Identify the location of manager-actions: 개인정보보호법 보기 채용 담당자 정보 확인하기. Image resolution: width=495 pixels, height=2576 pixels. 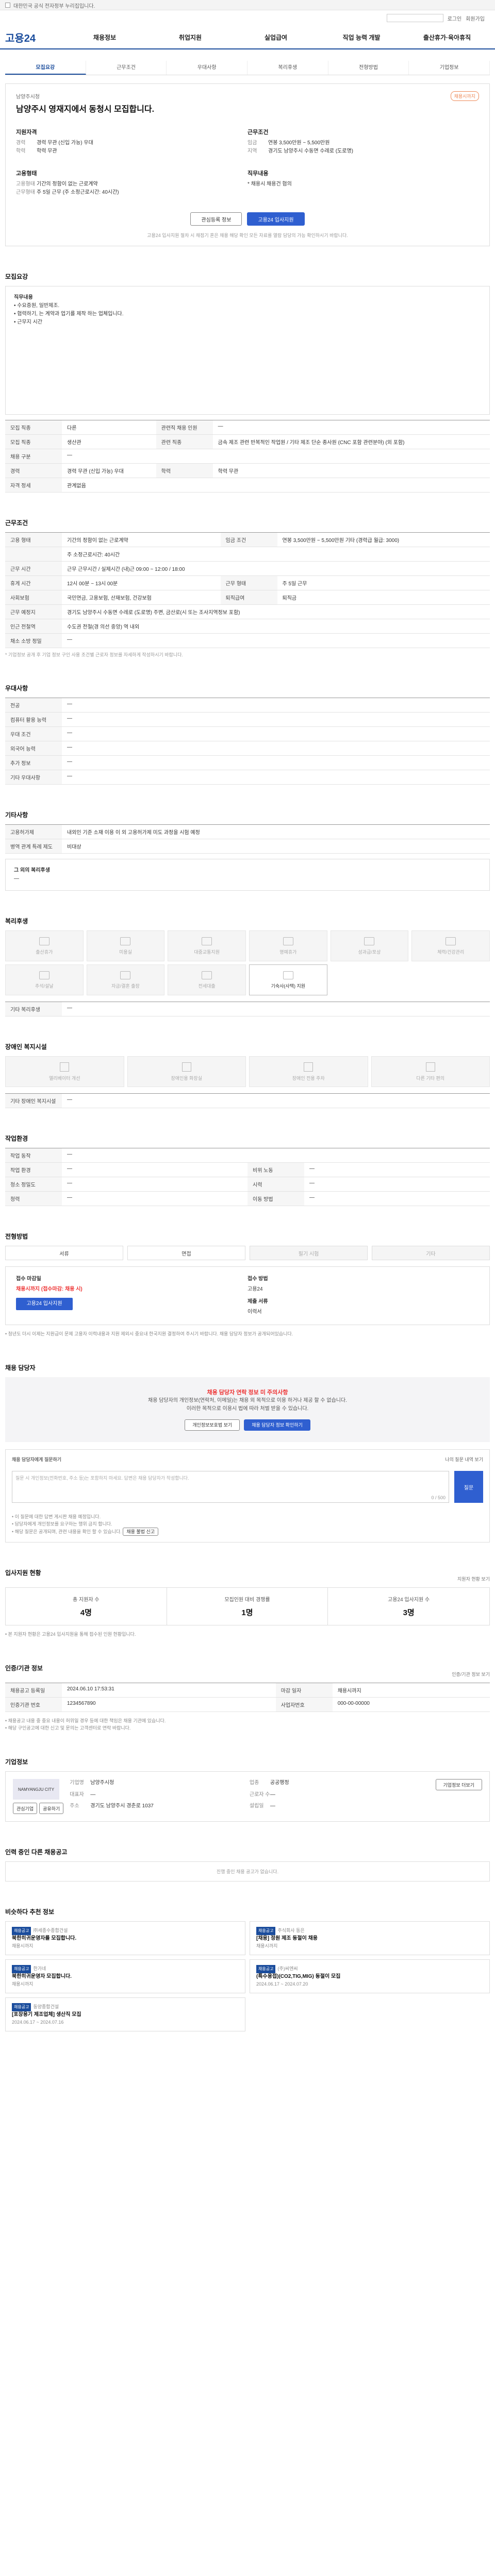
(247, 1425).